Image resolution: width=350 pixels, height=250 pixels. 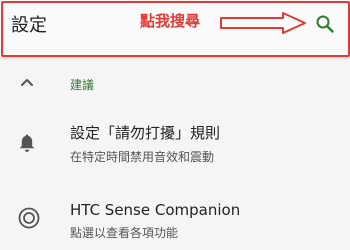 What do you see at coordinates (263, 23) in the screenshot?
I see `annotation-arrow-icon` at bounding box center [263, 23].